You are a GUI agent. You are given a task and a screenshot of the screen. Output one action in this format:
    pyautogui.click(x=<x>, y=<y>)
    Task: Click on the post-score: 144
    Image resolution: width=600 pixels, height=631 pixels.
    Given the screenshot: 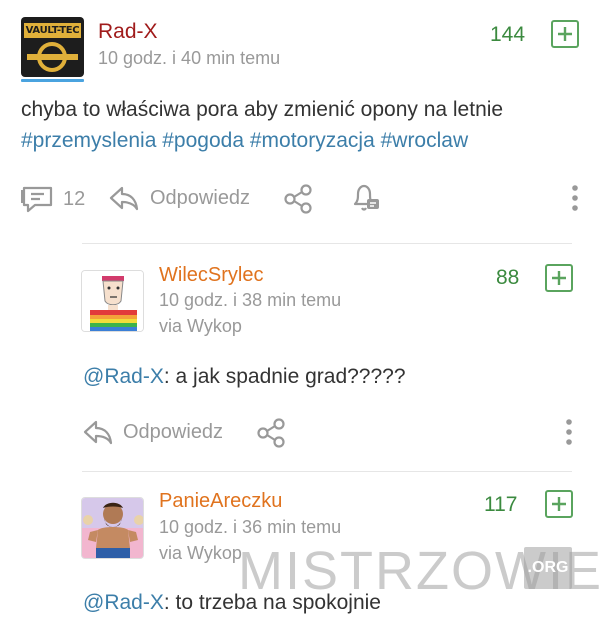 What is the action you would take?
    pyautogui.click(x=508, y=34)
    